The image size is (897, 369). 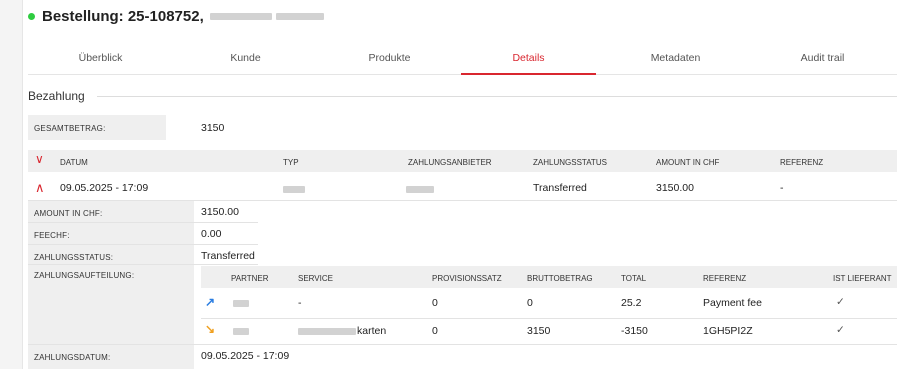 I want to click on split-row2-brutto: 3150, so click(x=539, y=331).